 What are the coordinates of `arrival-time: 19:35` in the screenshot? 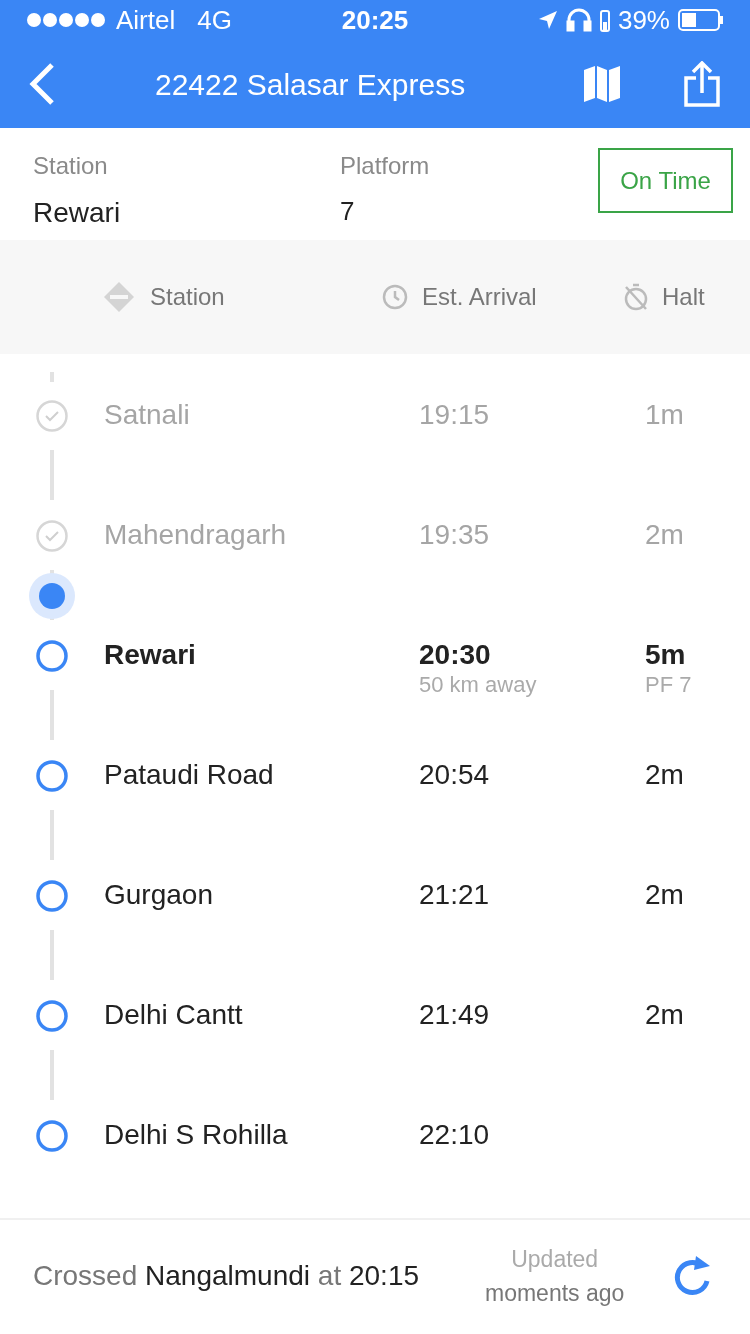 It's located at (455, 535).